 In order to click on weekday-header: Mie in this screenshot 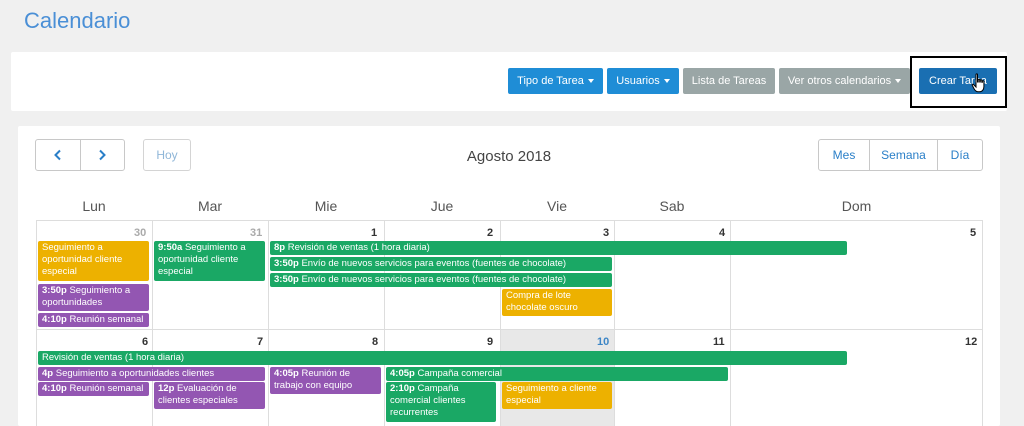, I will do `click(326, 206)`.